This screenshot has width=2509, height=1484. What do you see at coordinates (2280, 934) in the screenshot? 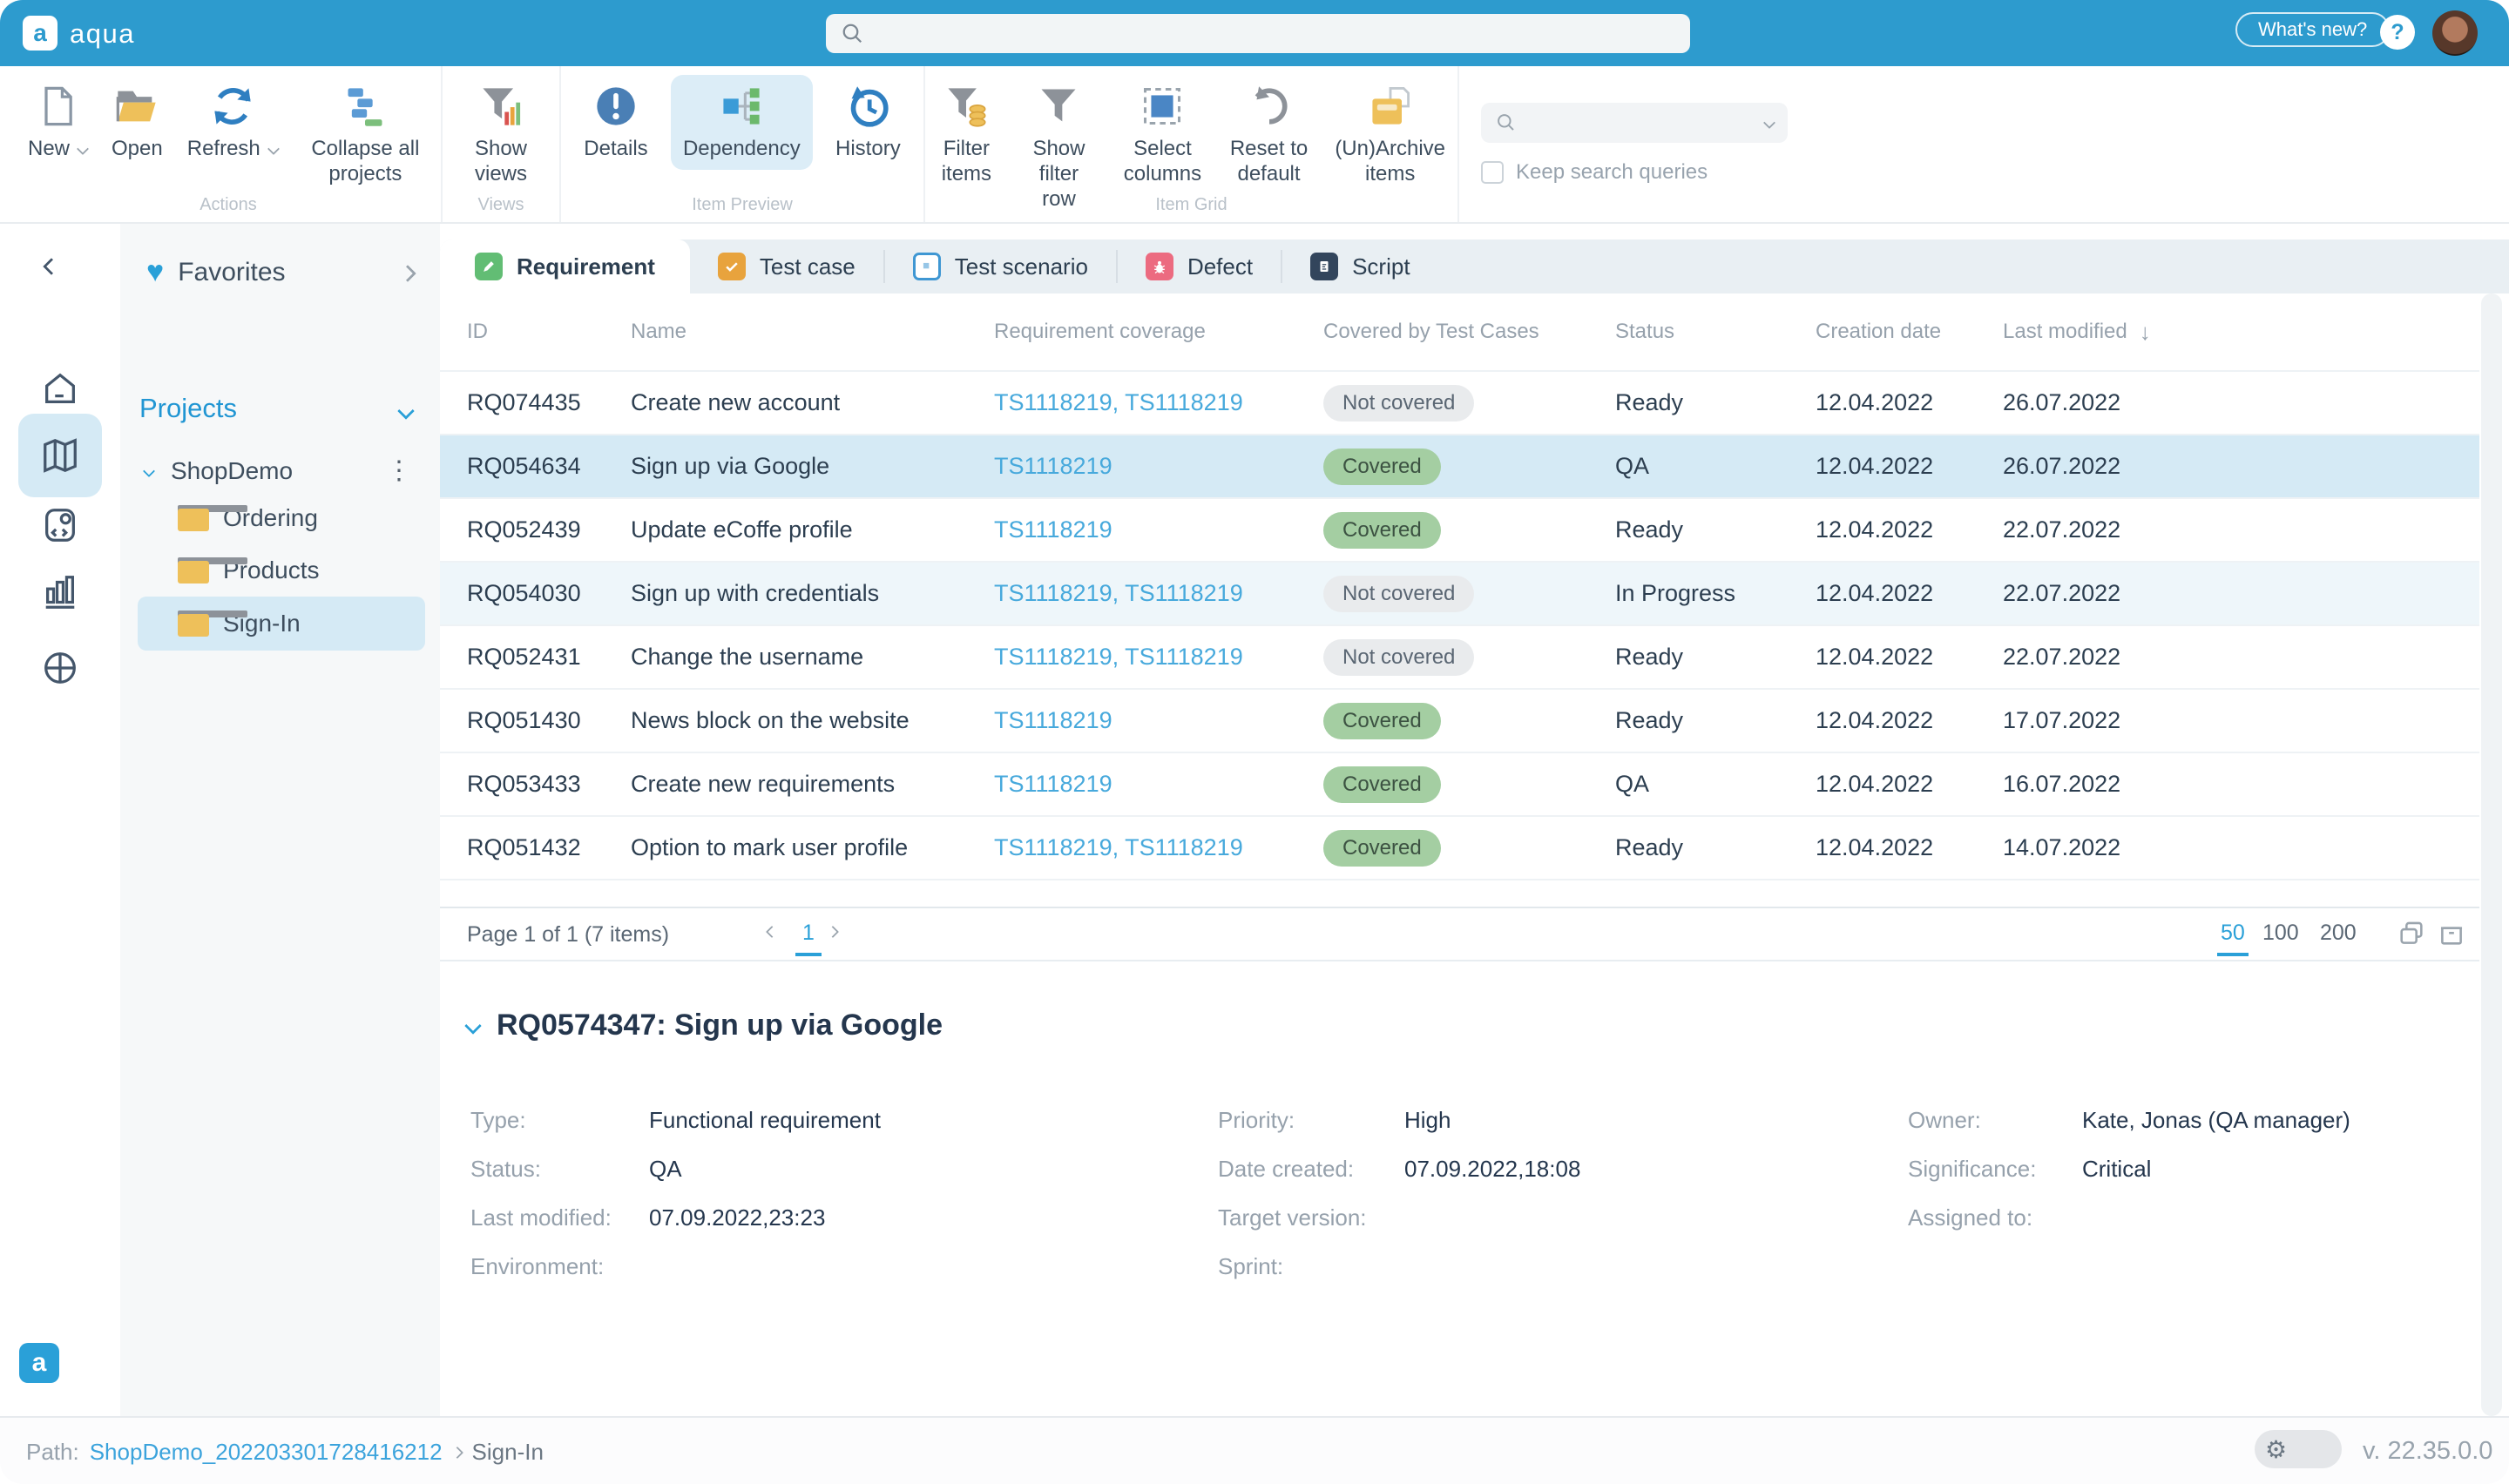
I see `page-size-100: 100` at bounding box center [2280, 934].